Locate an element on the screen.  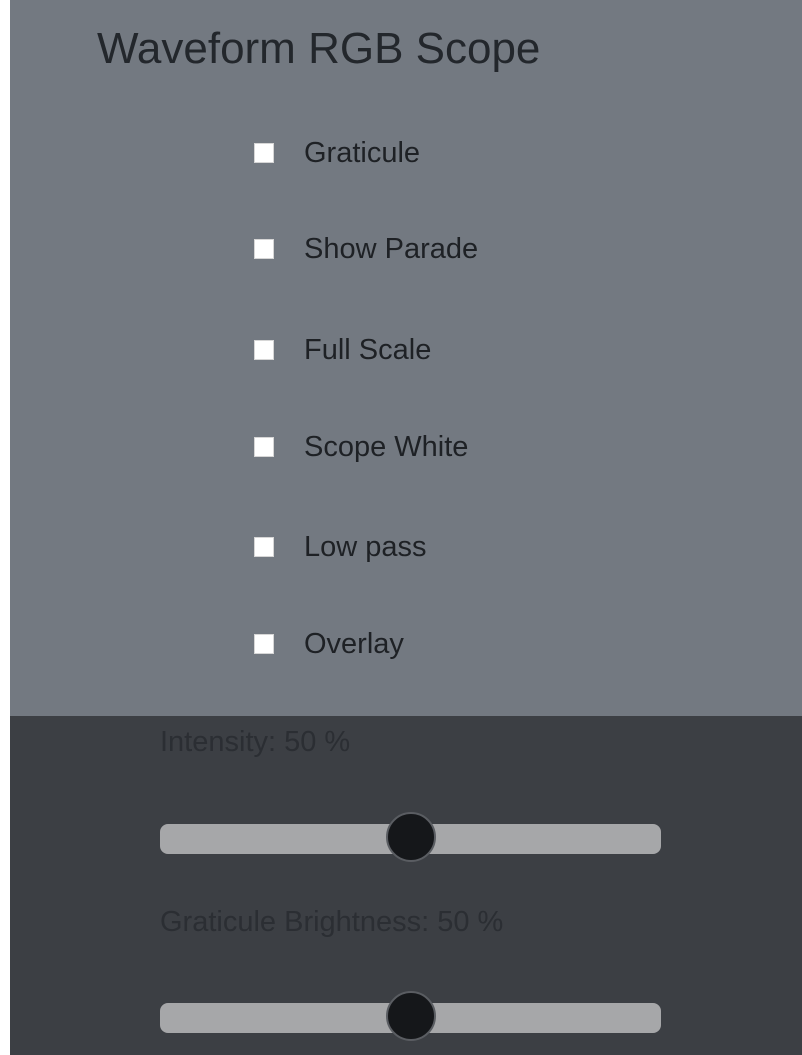
graticule-brightness-slider is located at coordinates (410, 1018).